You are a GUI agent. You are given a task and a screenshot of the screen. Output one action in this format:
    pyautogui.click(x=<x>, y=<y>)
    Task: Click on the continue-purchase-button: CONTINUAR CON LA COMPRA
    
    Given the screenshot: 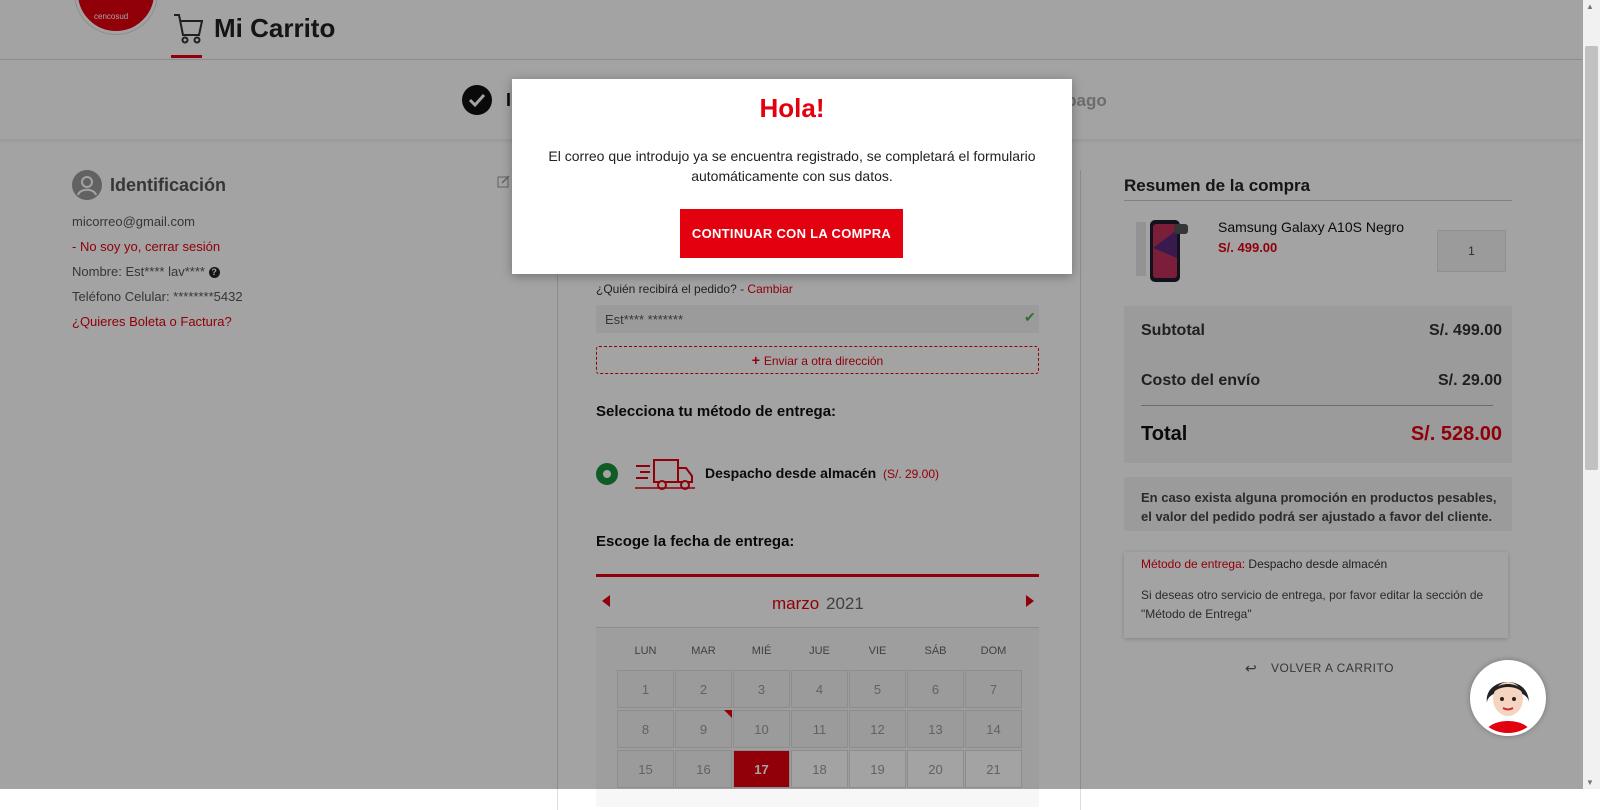 What is the action you would take?
    pyautogui.click(x=791, y=233)
    